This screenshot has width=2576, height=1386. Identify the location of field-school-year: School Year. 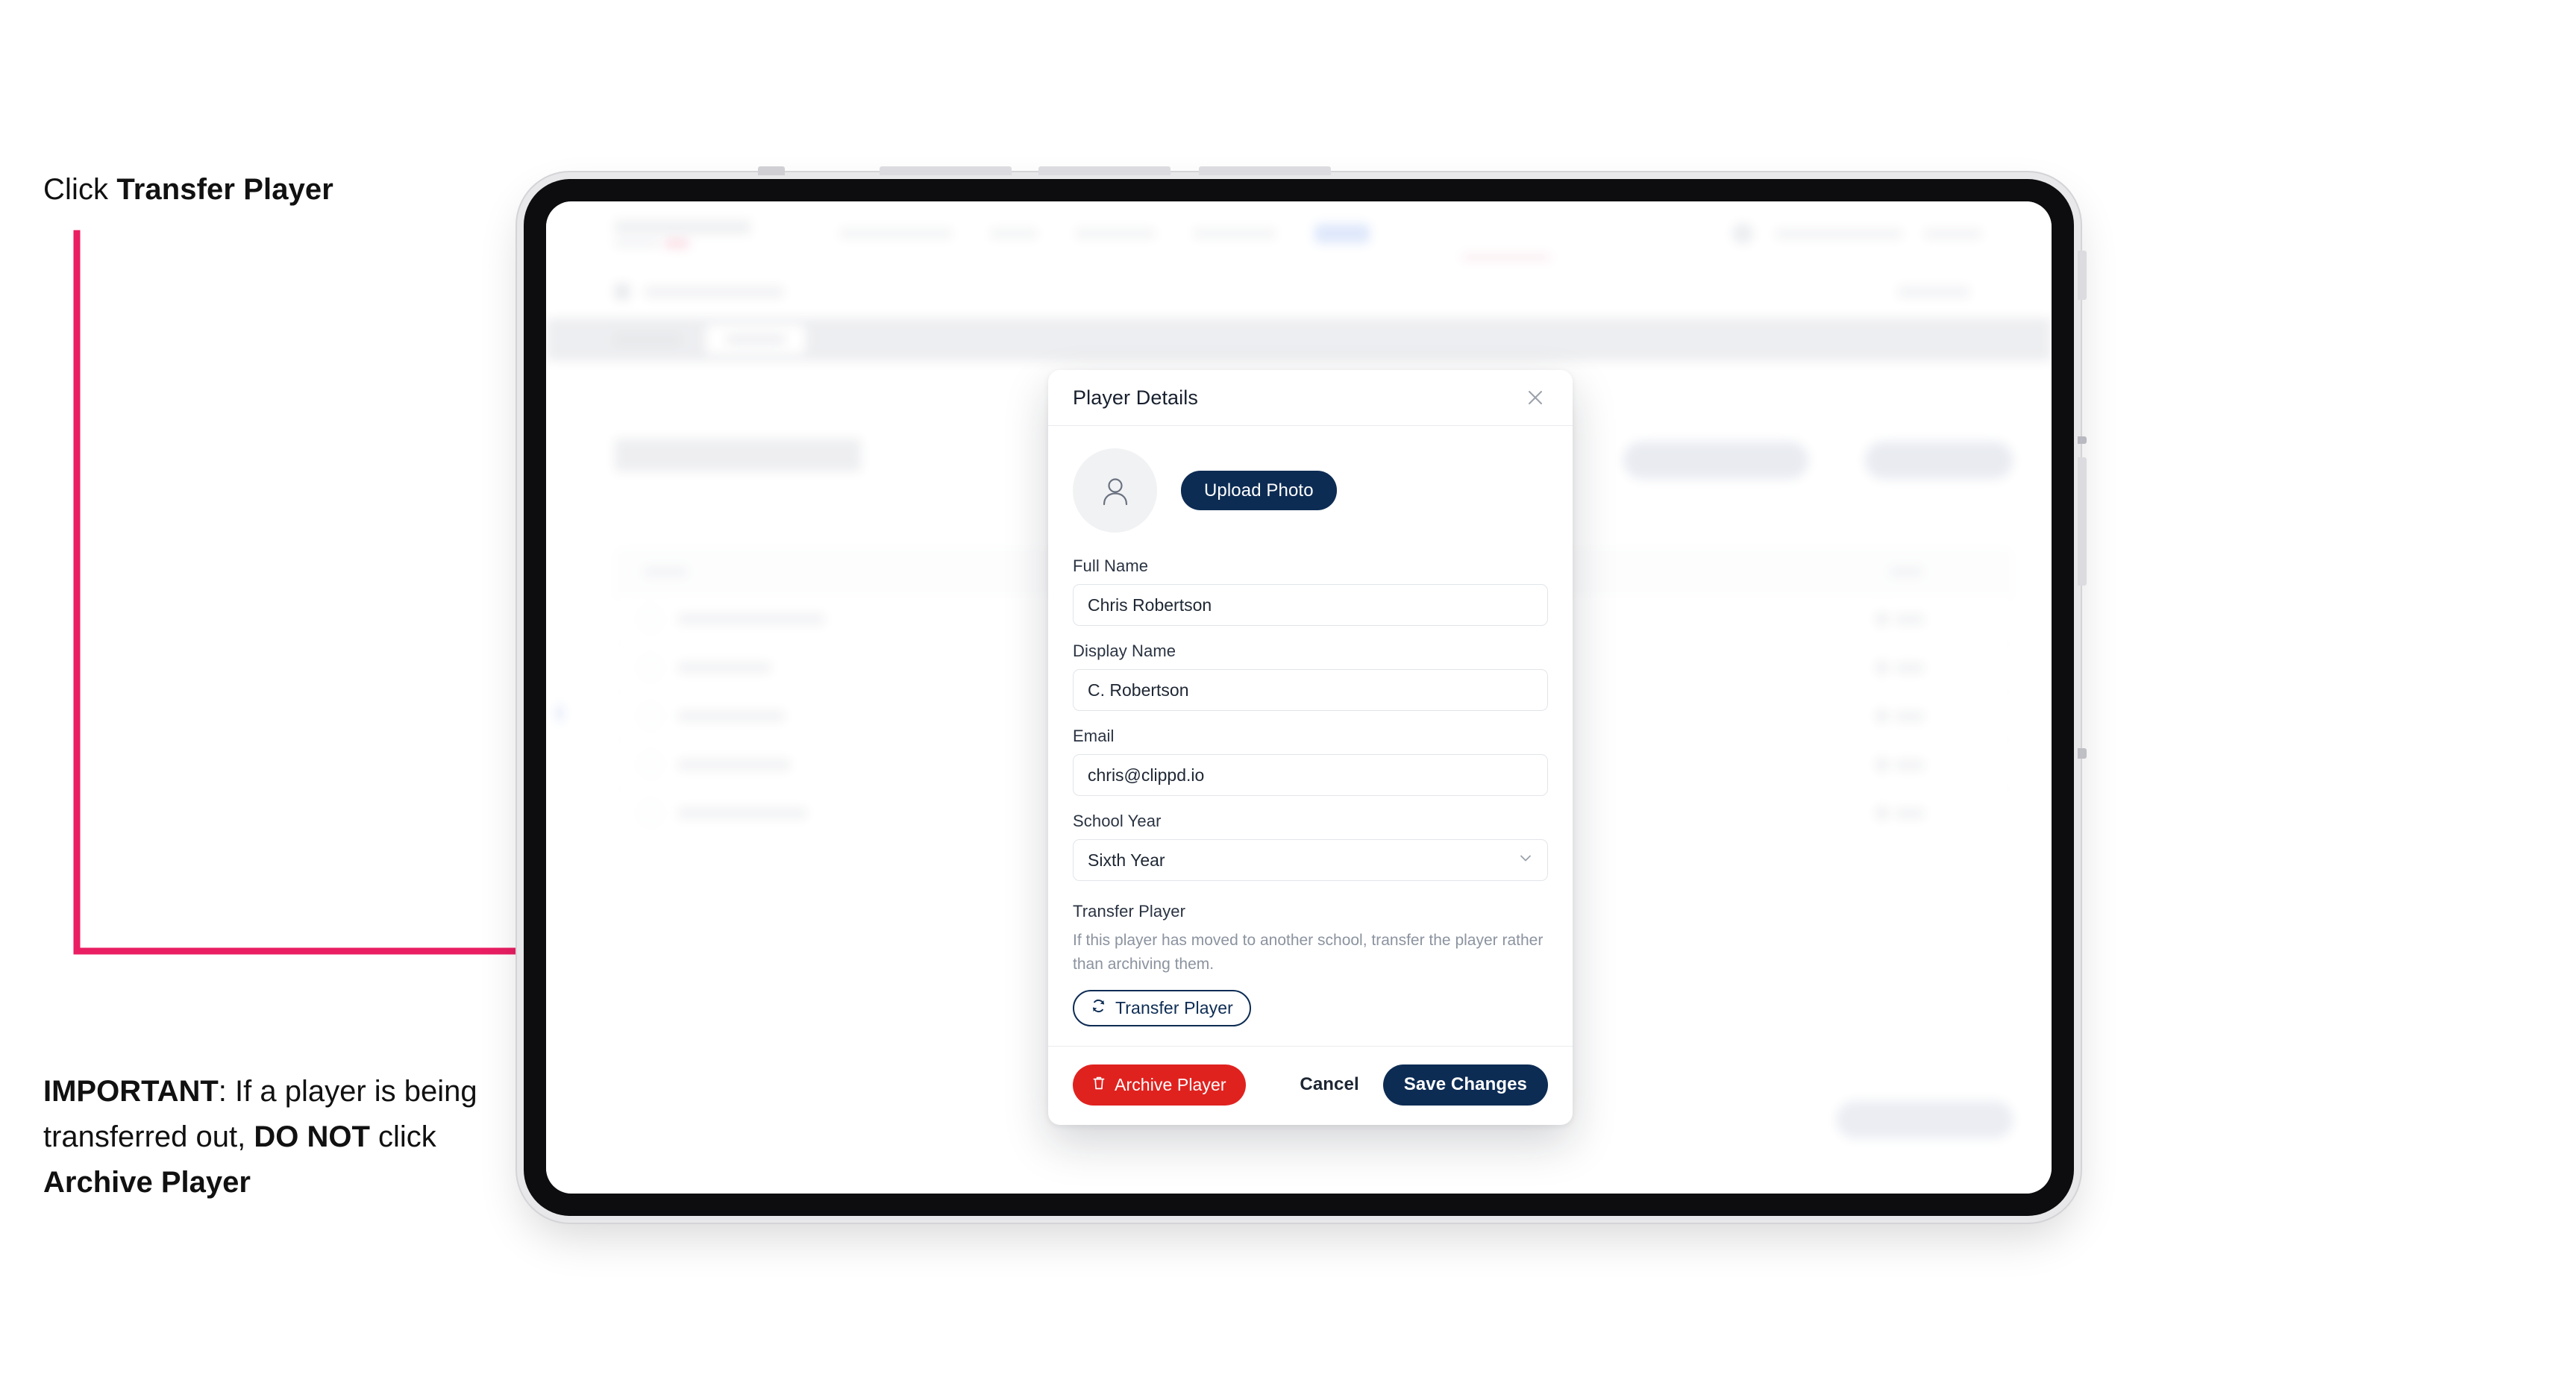
(1310, 846).